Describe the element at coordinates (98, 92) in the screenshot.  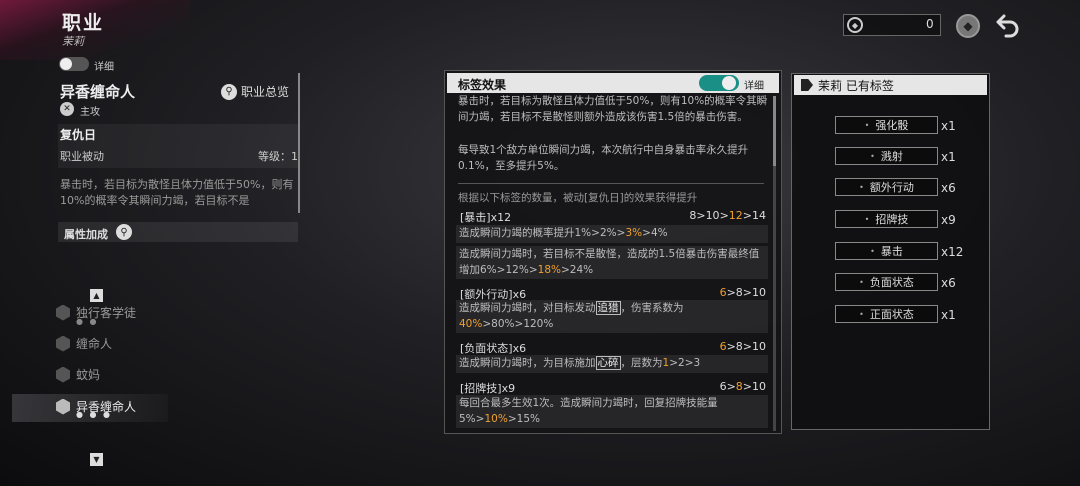
I see `class-name: 异香缠命人` at that location.